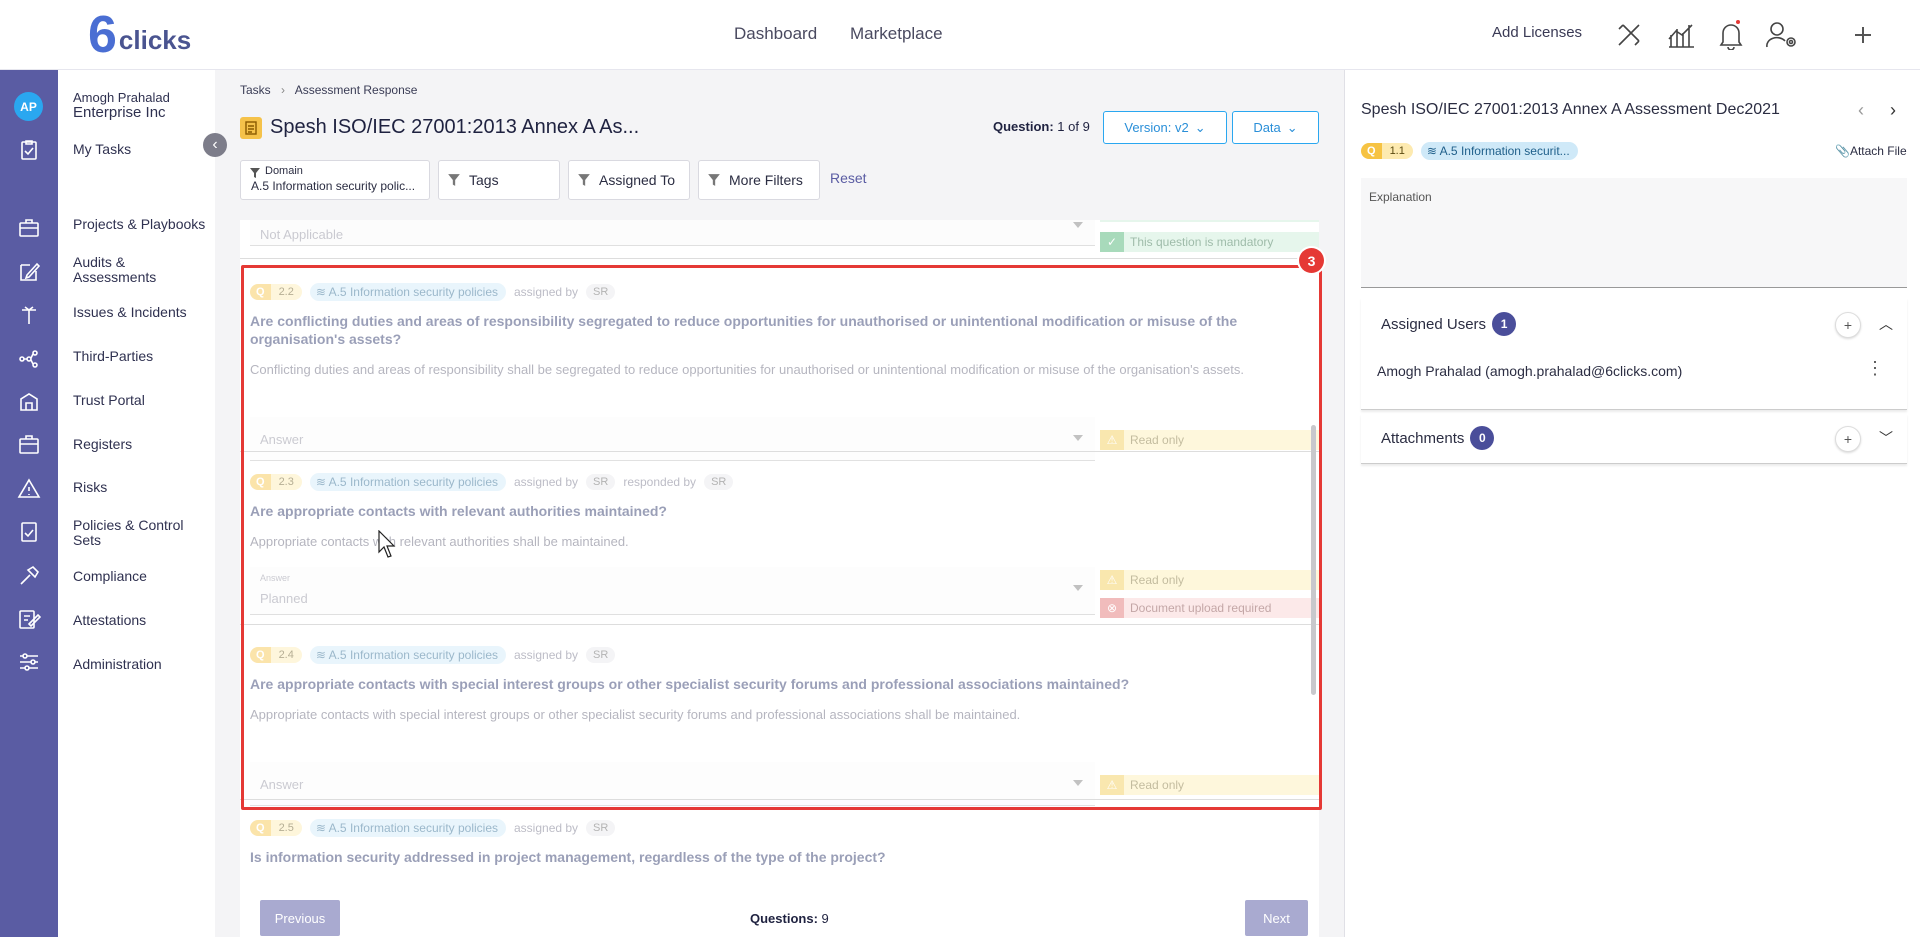 The image size is (1920, 937). What do you see at coordinates (110, 576) in the screenshot?
I see `menu-item-compliance: Compliance` at bounding box center [110, 576].